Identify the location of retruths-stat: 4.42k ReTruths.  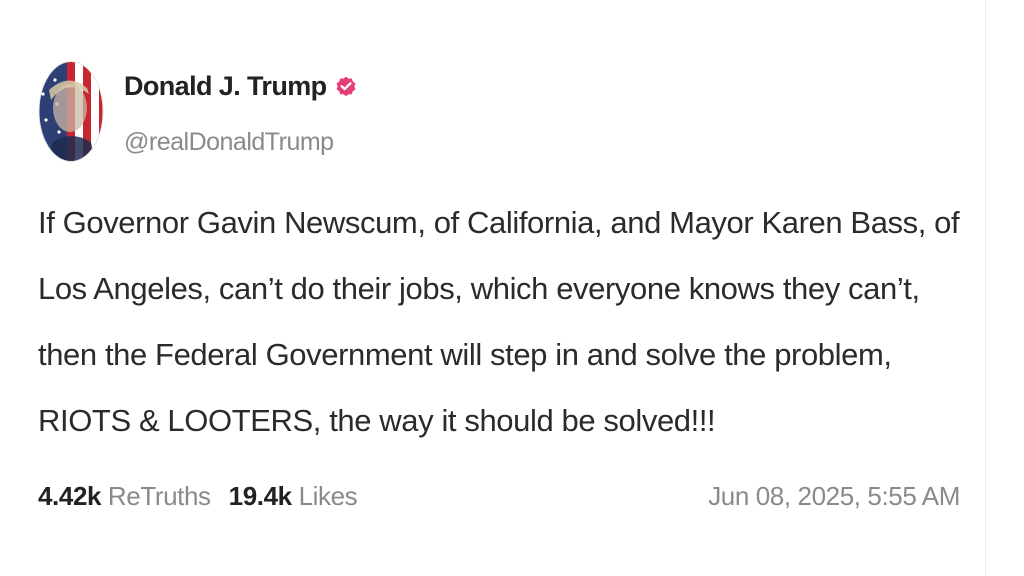
(124, 496).